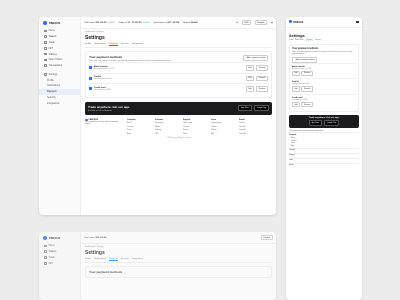 The height and width of the screenshot is (300, 400). What do you see at coordinates (173, 22) in the screenshot?
I see `stat-value: BTC 14.209` at bounding box center [173, 22].